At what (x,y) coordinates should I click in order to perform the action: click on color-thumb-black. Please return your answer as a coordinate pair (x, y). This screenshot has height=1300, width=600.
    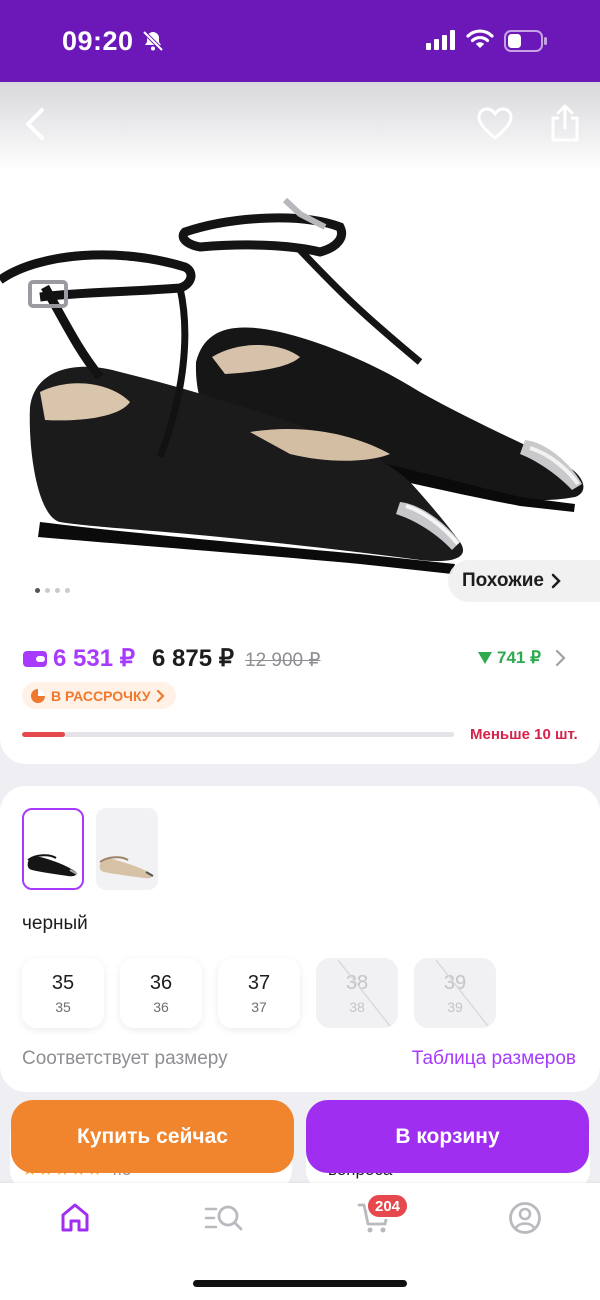
    Looking at the image, I should click on (53, 849).